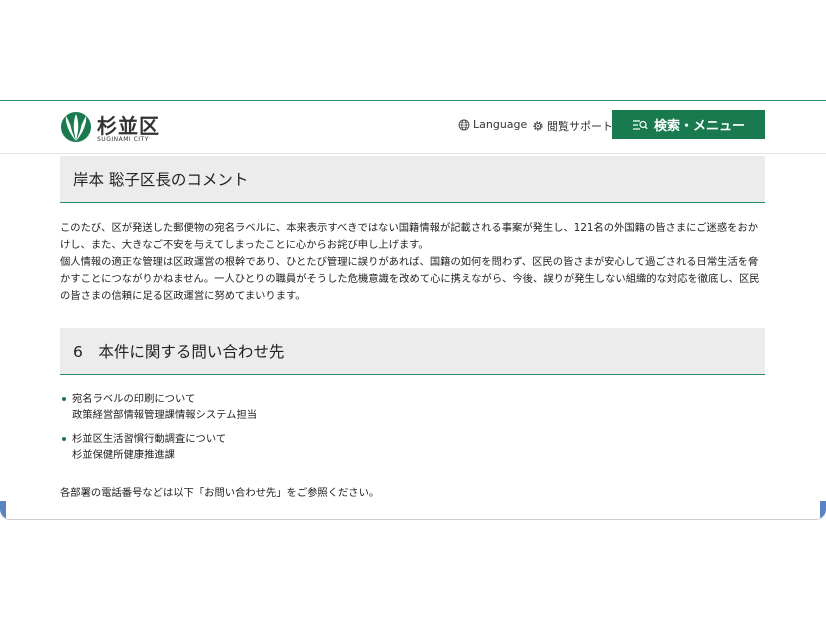 The width and height of the screenshot is (826, 620). I want to click on logo-text: 杉並区, so click(128, 126).